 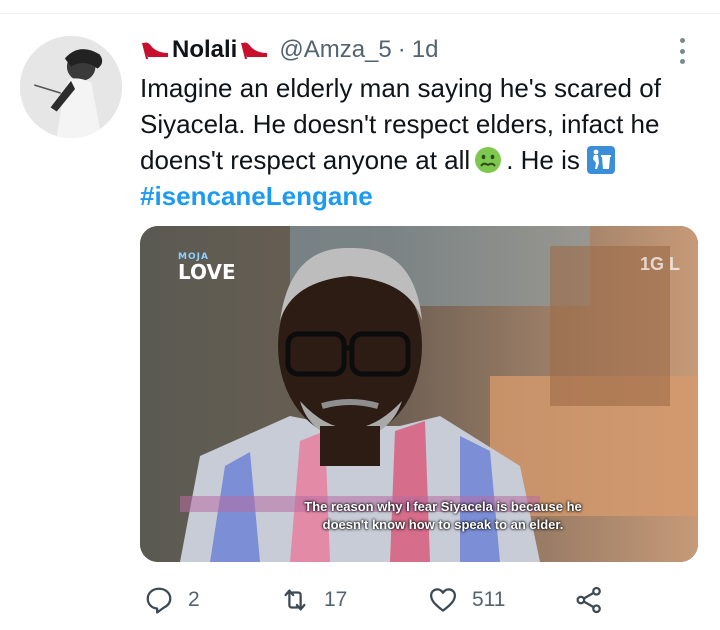 I want to click on avatar-image, so click(x=71, y=87).